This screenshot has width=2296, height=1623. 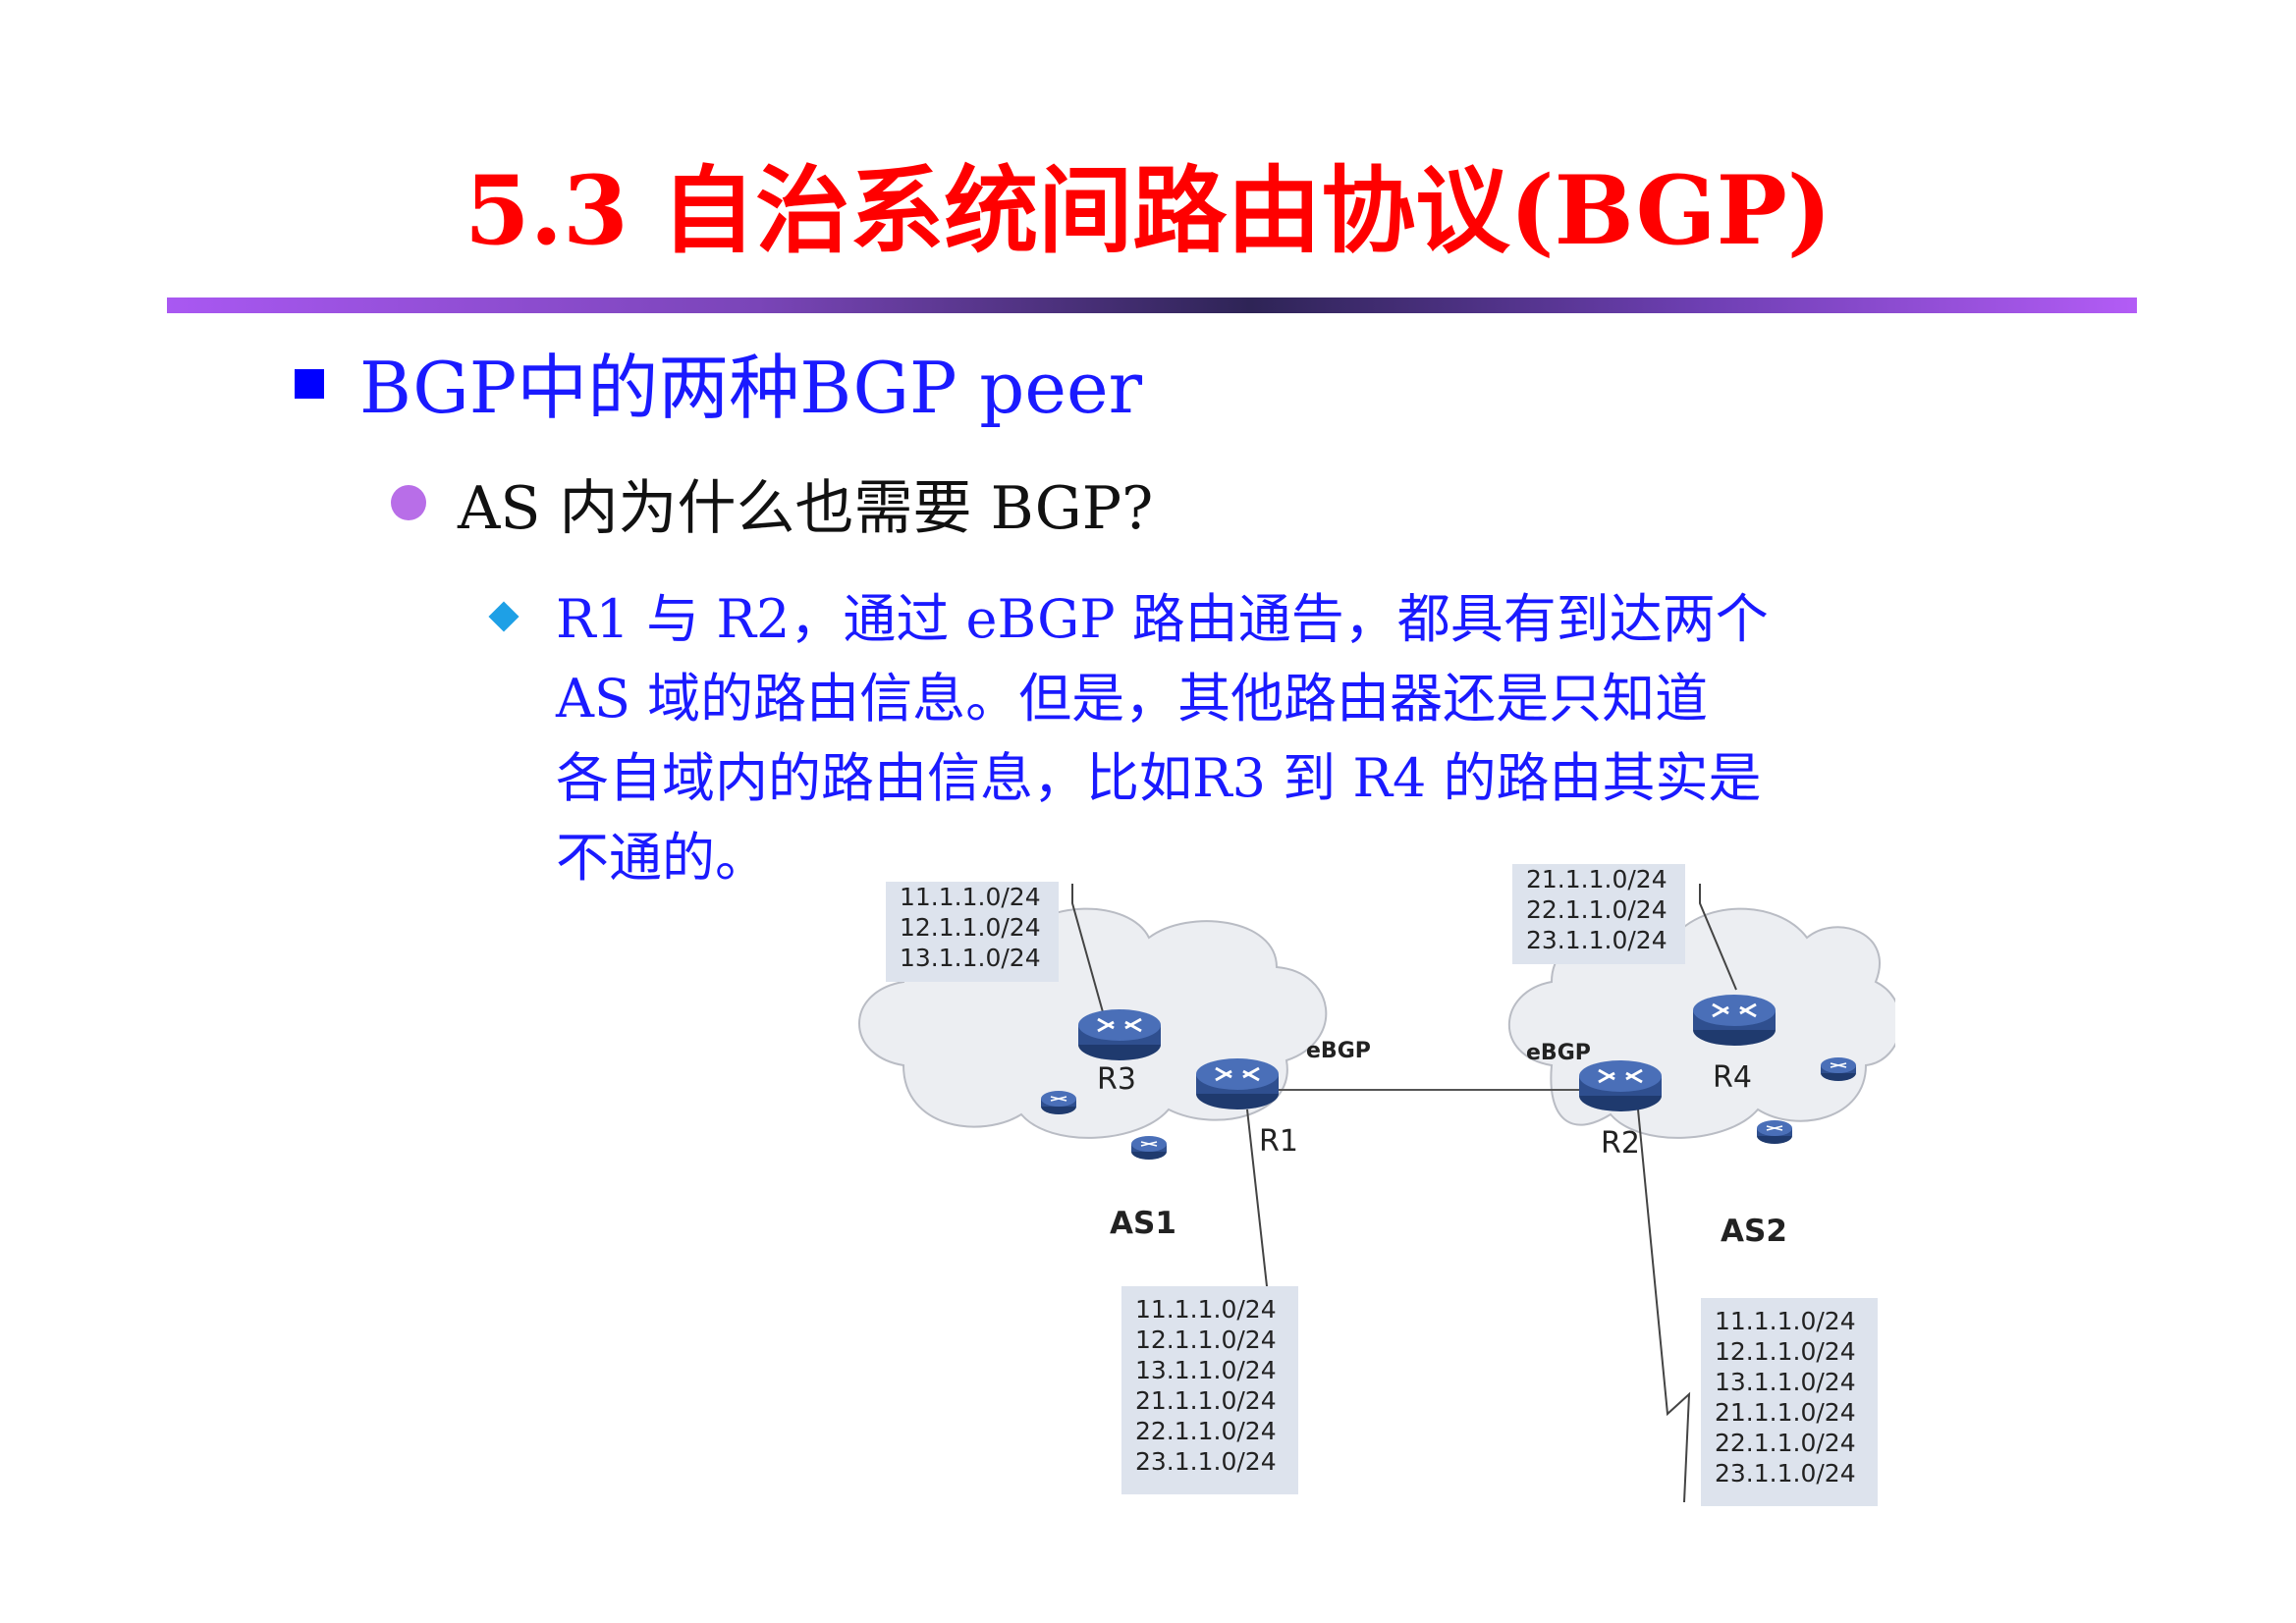 What do you see at coordinates (1148, 211) in the screenshot?
I see `page-title: 5.3 自治系统间路由协议(BGP)` at bounding box center [1148, 211].